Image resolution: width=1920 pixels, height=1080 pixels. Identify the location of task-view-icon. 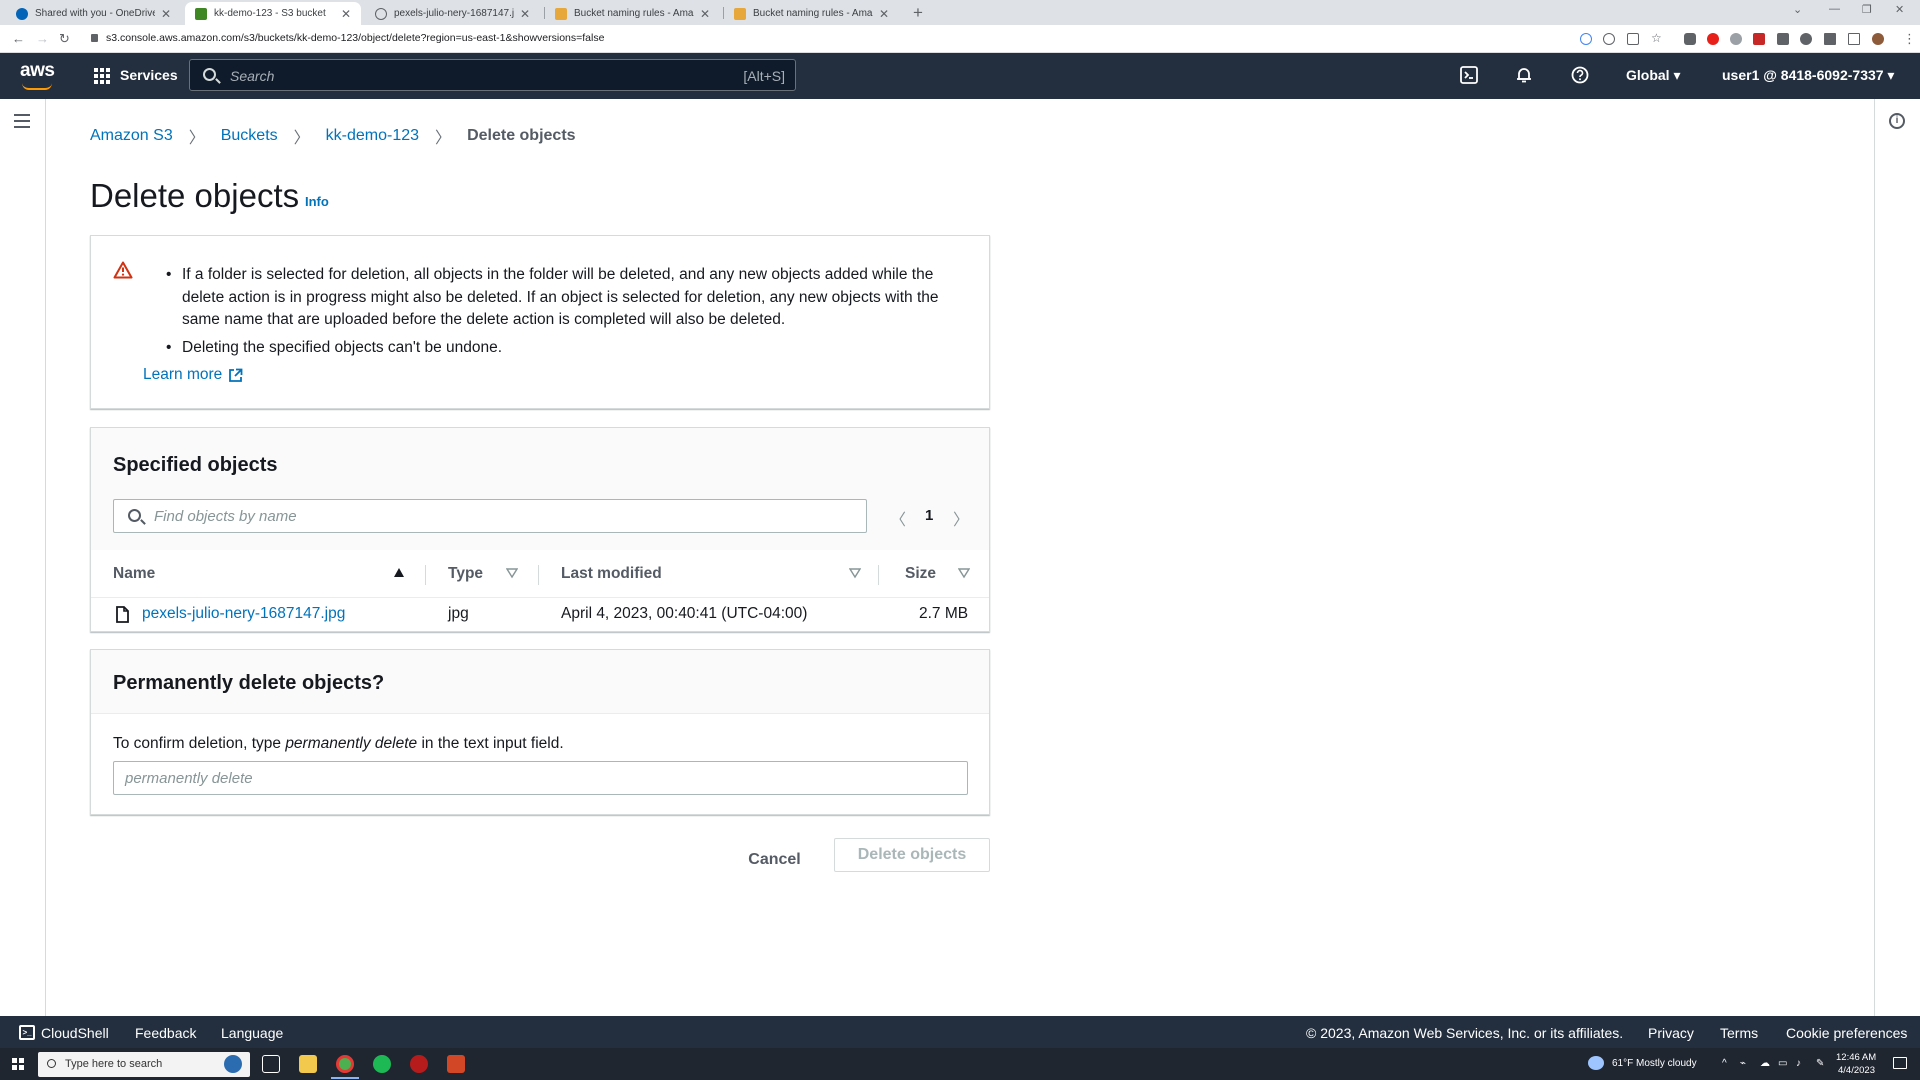
(271, 1064).